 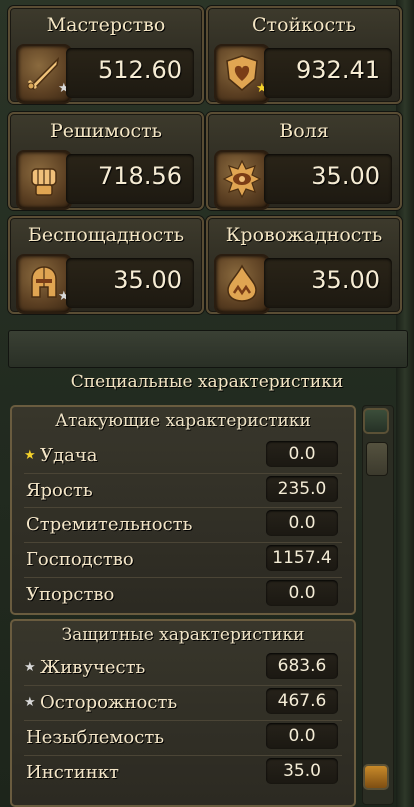 I want to click on stat-tile-mastery: Мастерство ★ 512.60, so click(x=106, y=55).